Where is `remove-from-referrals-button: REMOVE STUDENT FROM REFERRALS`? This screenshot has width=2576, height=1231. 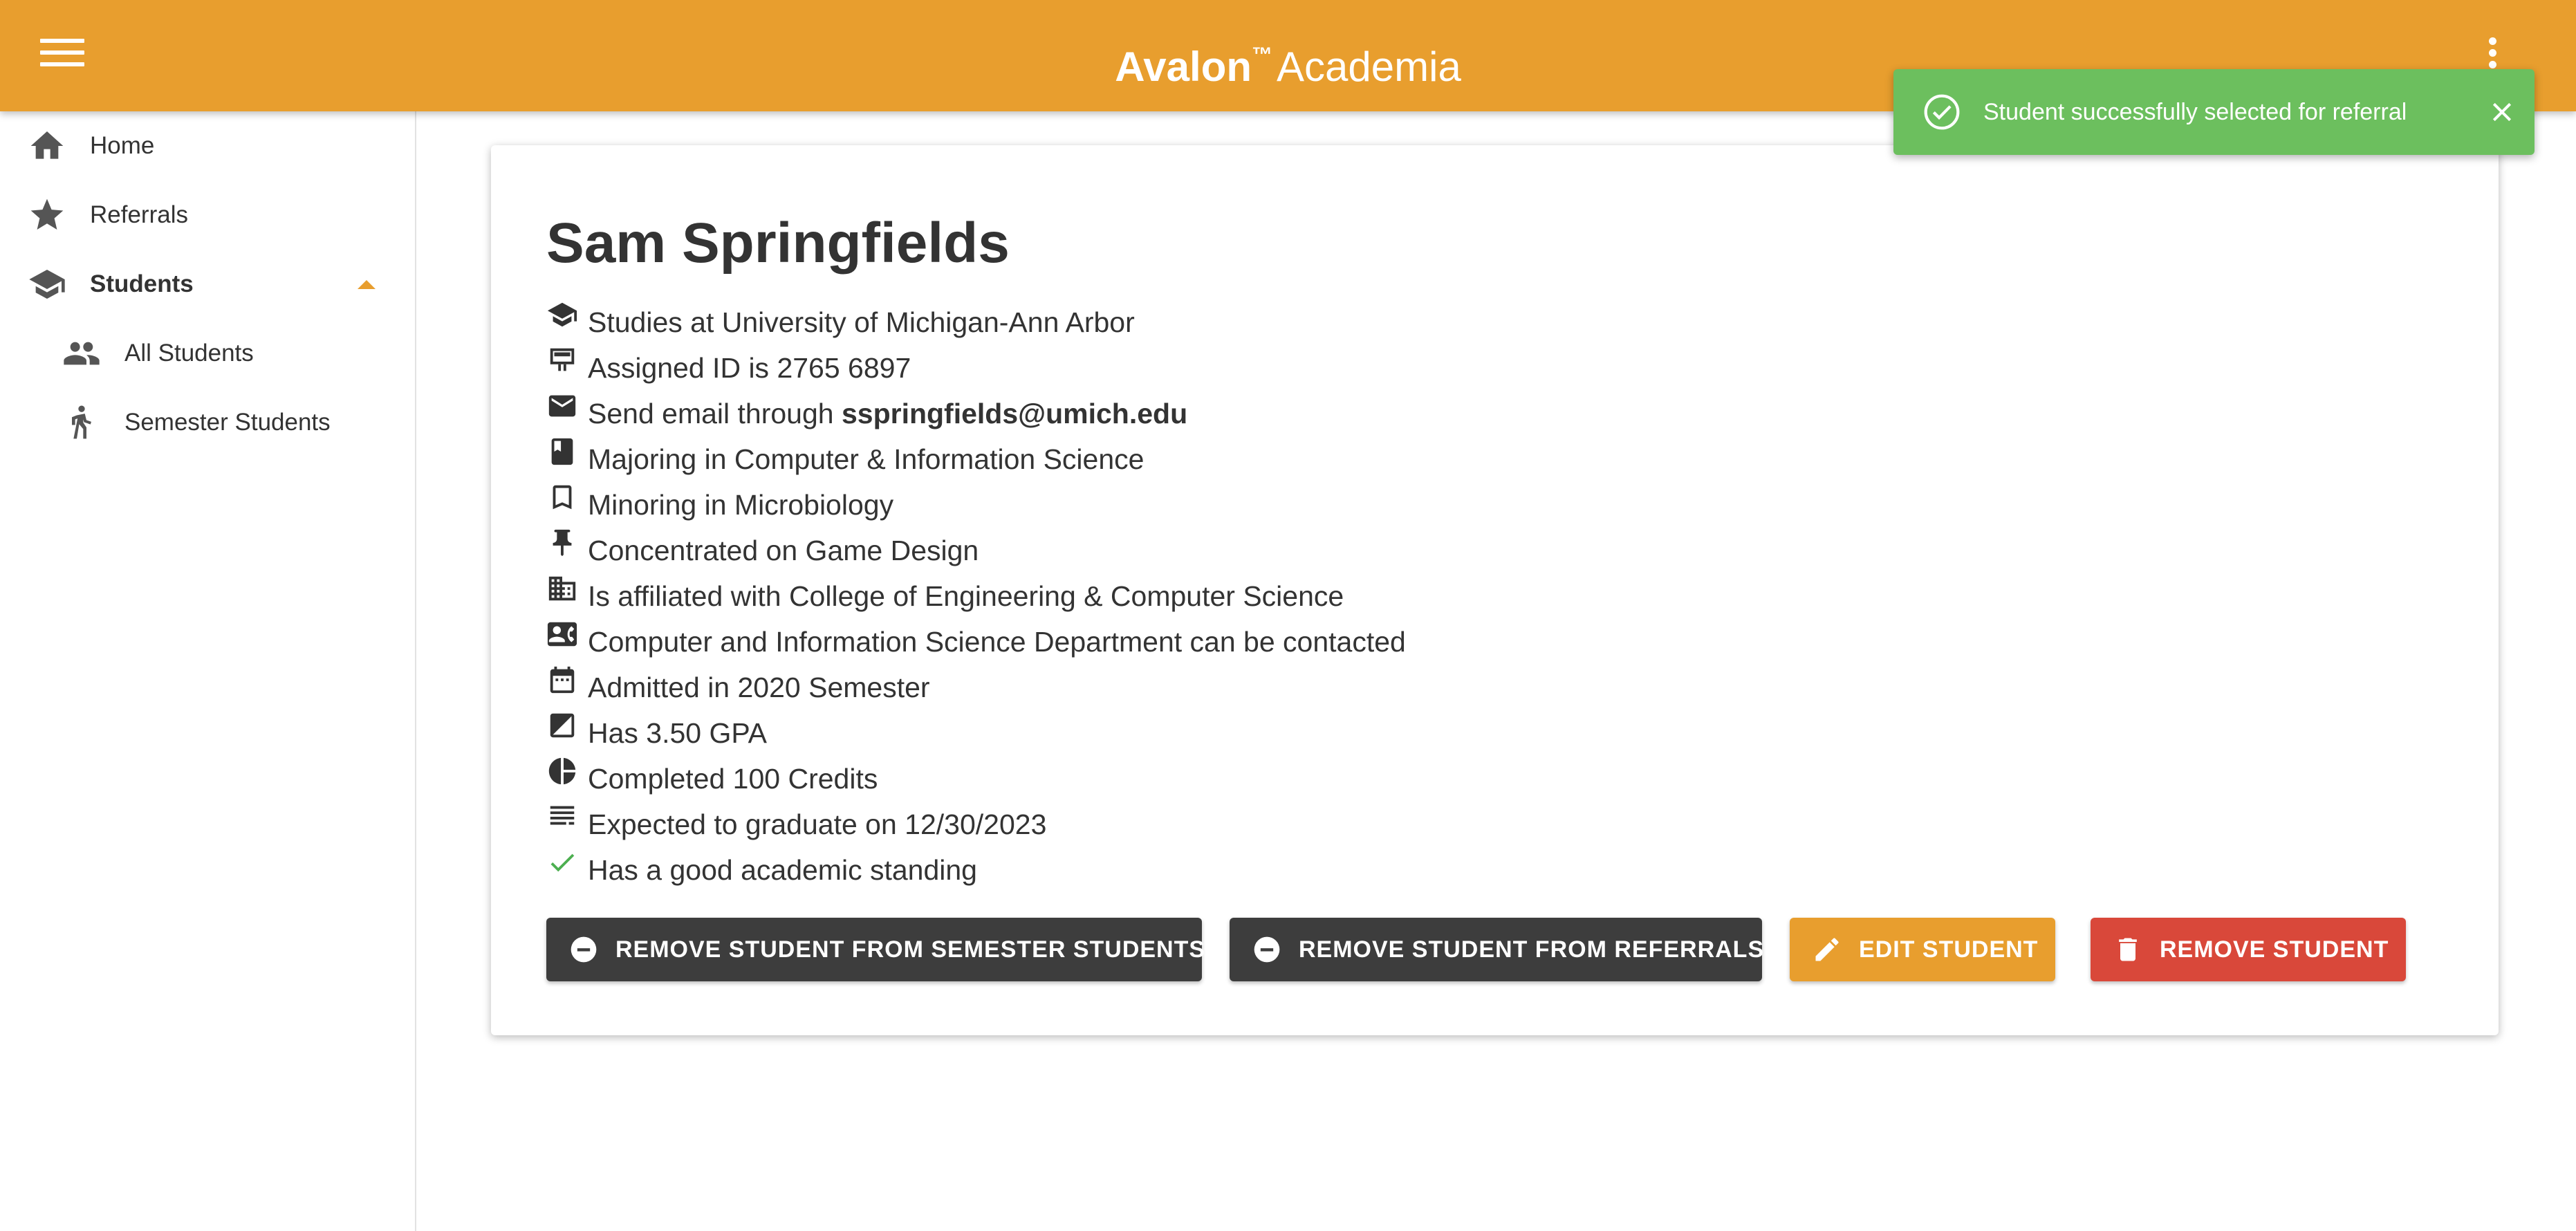
remove-from-referrals-button: REMOVE STUDENT FROM REFERRALS is located at coordinates (1497, 950).